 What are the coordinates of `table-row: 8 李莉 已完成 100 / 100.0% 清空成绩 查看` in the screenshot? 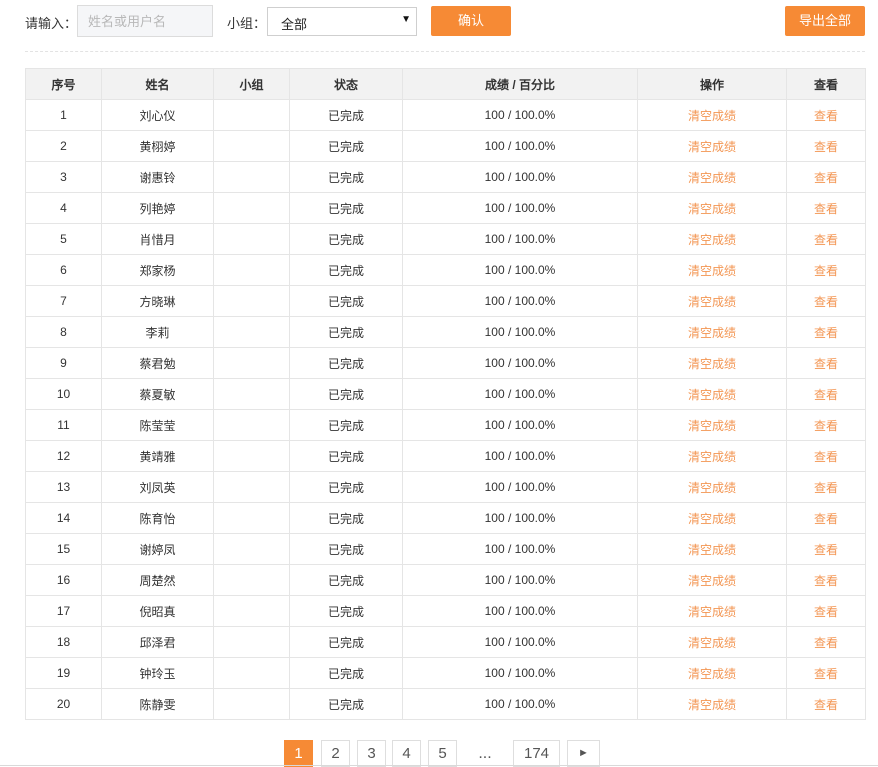 It's located at (445, 332).